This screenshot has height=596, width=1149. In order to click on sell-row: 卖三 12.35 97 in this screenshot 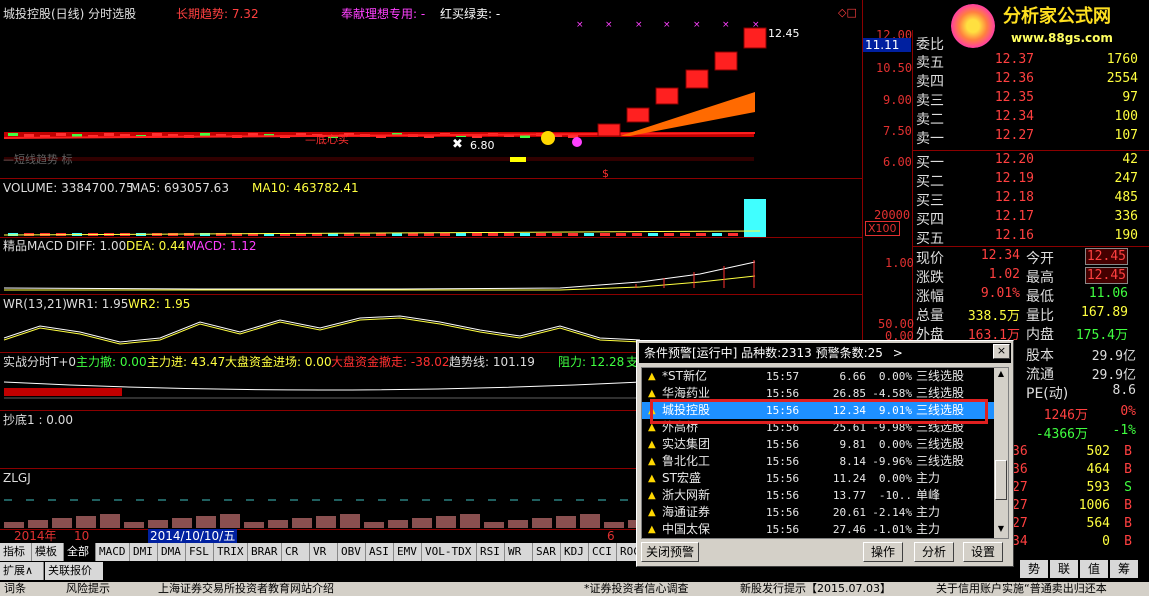, I will do `click(1025, 99)`.